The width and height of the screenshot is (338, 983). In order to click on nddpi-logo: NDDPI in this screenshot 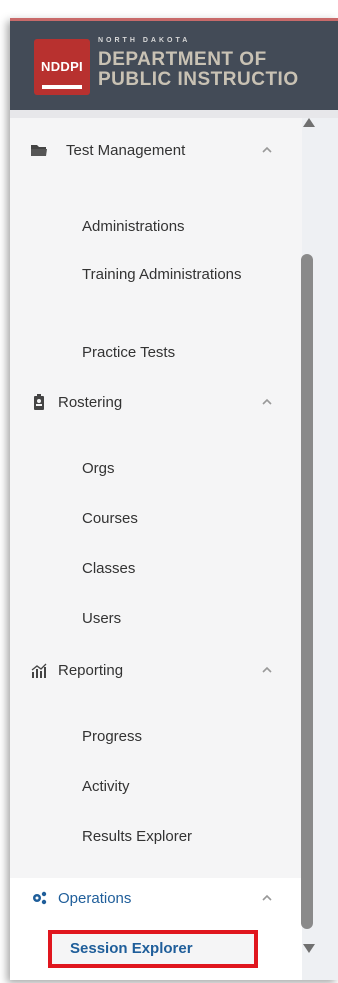, I will do `click(62, 67)`.